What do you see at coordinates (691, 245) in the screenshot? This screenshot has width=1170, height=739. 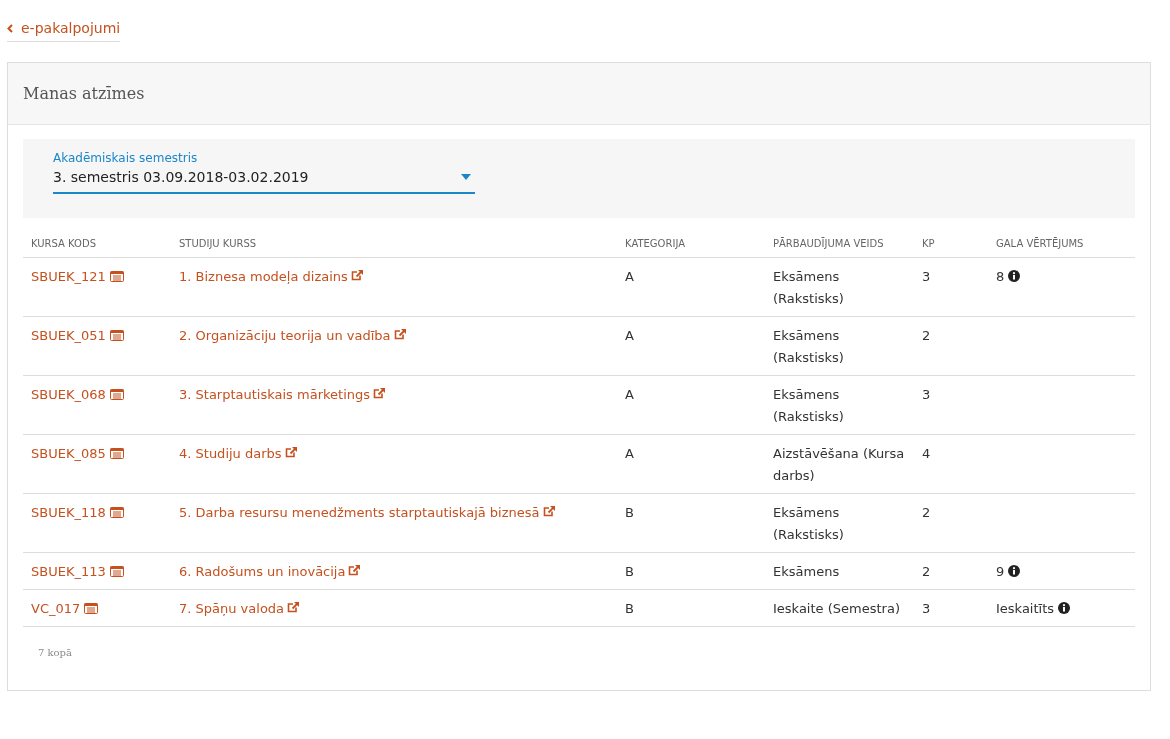 I see `column-header: KATEGORIJA` at bounding box center [691, 245].